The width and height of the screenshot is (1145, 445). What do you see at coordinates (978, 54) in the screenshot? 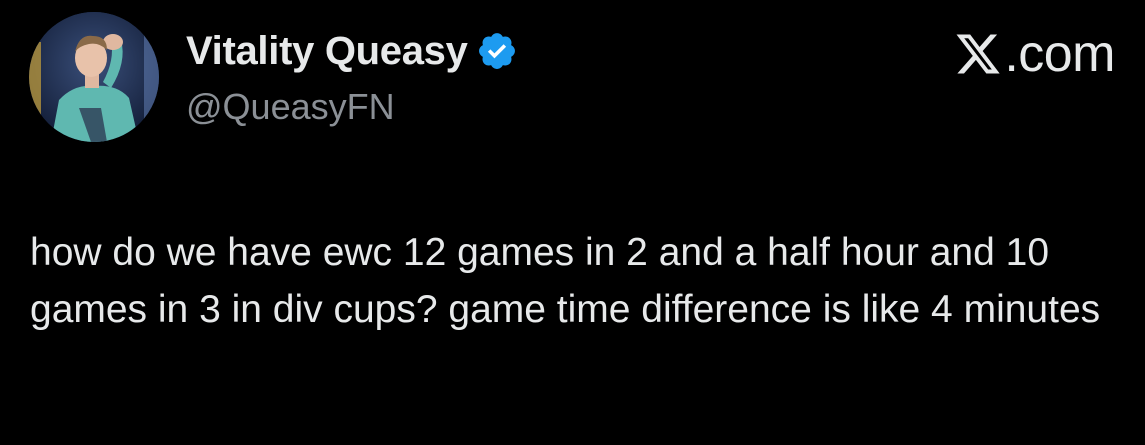
I see `x-logo-icon` at bounding box center [978, 54].